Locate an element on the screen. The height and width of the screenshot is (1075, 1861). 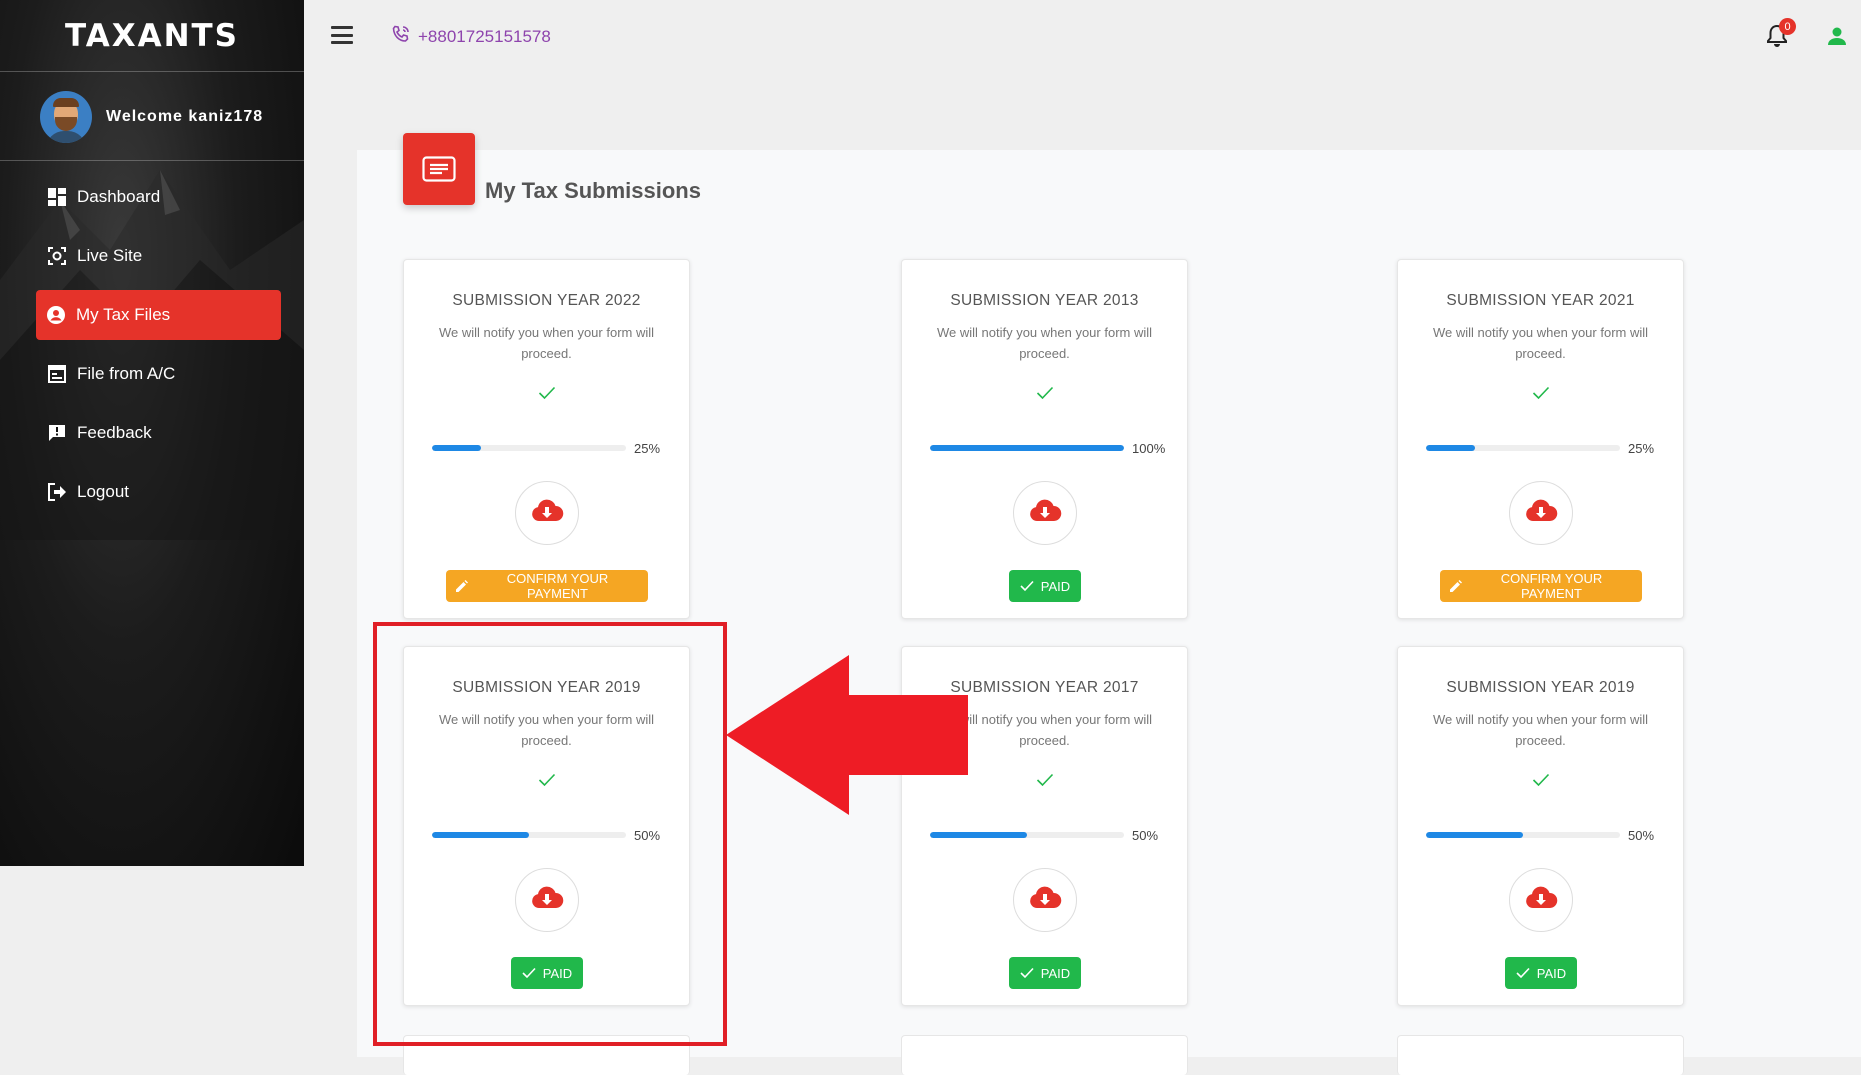
sidebar-item-file-from-ac: File from A/C is located at coordinates (159, 374).